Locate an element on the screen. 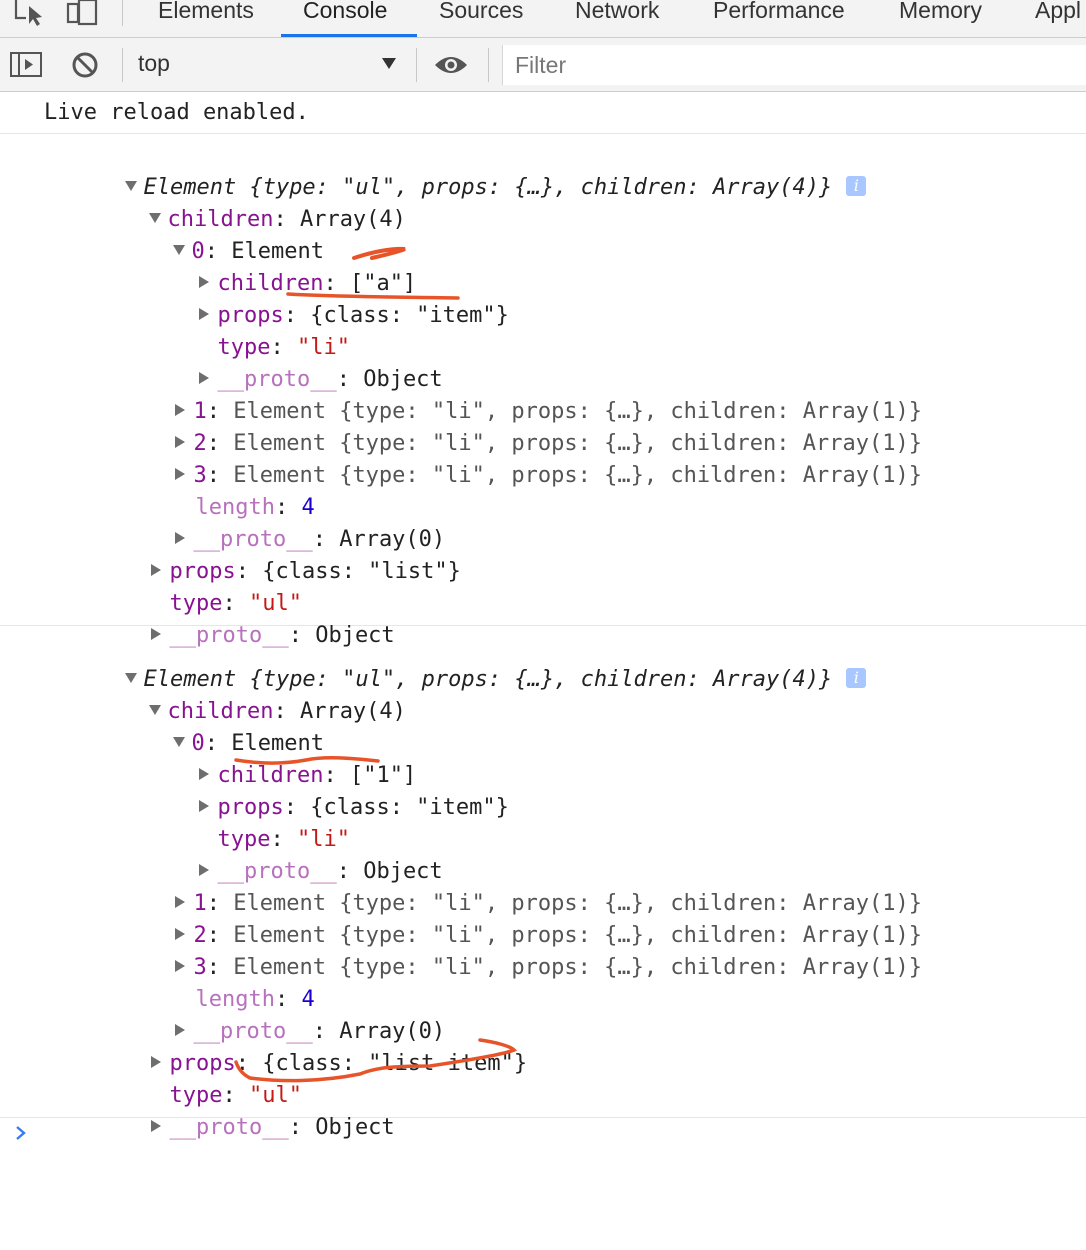 This screenshot has height=1250, width=1086. console-prompt-icon is located at coordinates (21, 1133).